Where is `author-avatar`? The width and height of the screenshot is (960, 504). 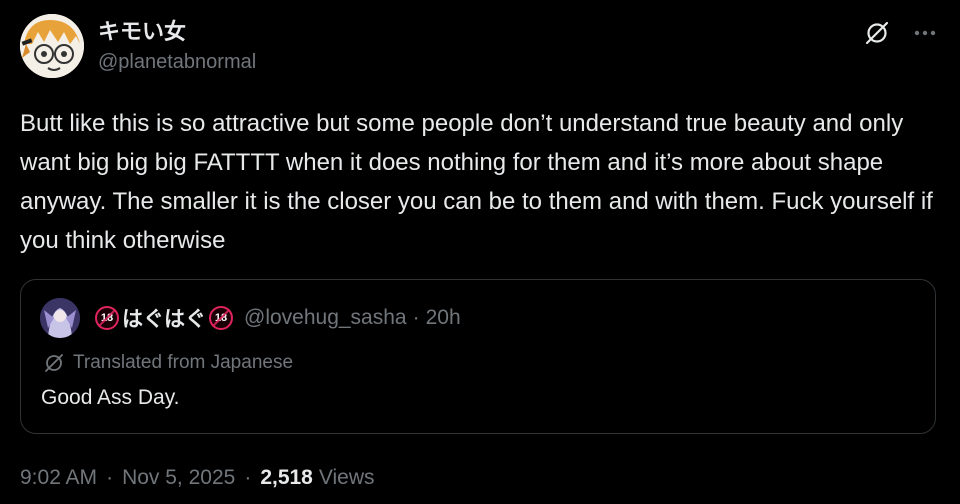
author-avatar is located at coordinates (52, 46).